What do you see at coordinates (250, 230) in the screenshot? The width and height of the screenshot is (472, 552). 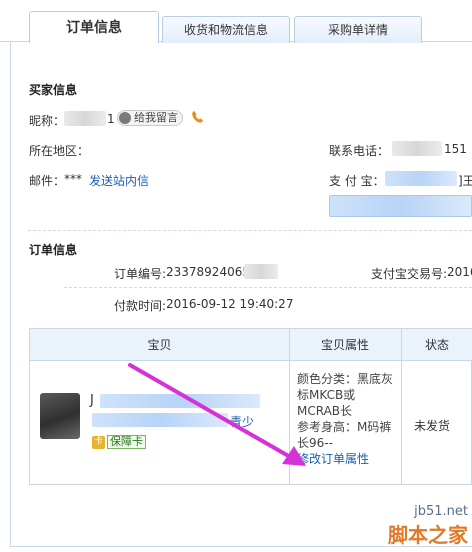 I see `section-divider` at bounding box center [250, 230].